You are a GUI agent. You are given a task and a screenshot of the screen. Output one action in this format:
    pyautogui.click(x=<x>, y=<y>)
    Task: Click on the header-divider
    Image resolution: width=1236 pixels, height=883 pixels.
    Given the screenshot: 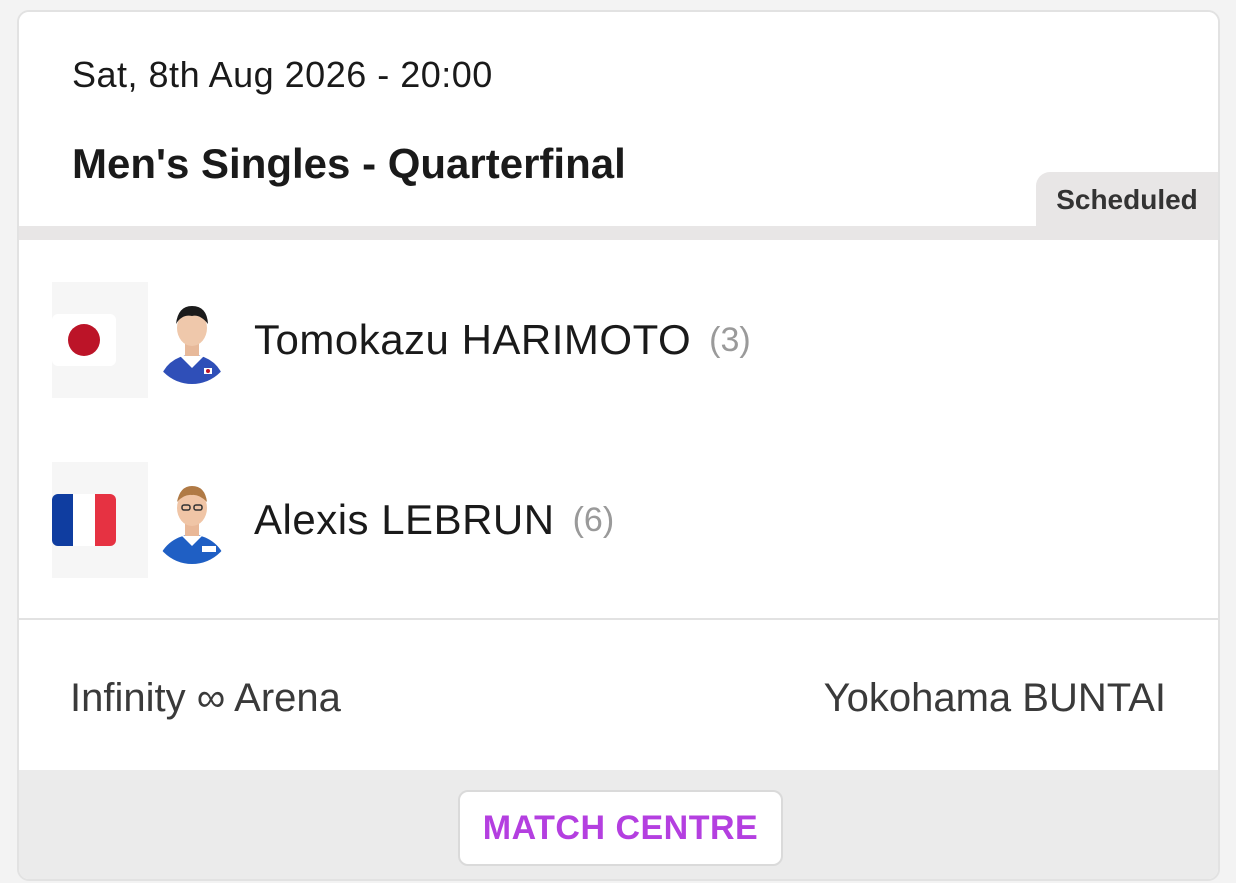 What is the action you would take?
    pyautogui.click(x=618, y=233)
    